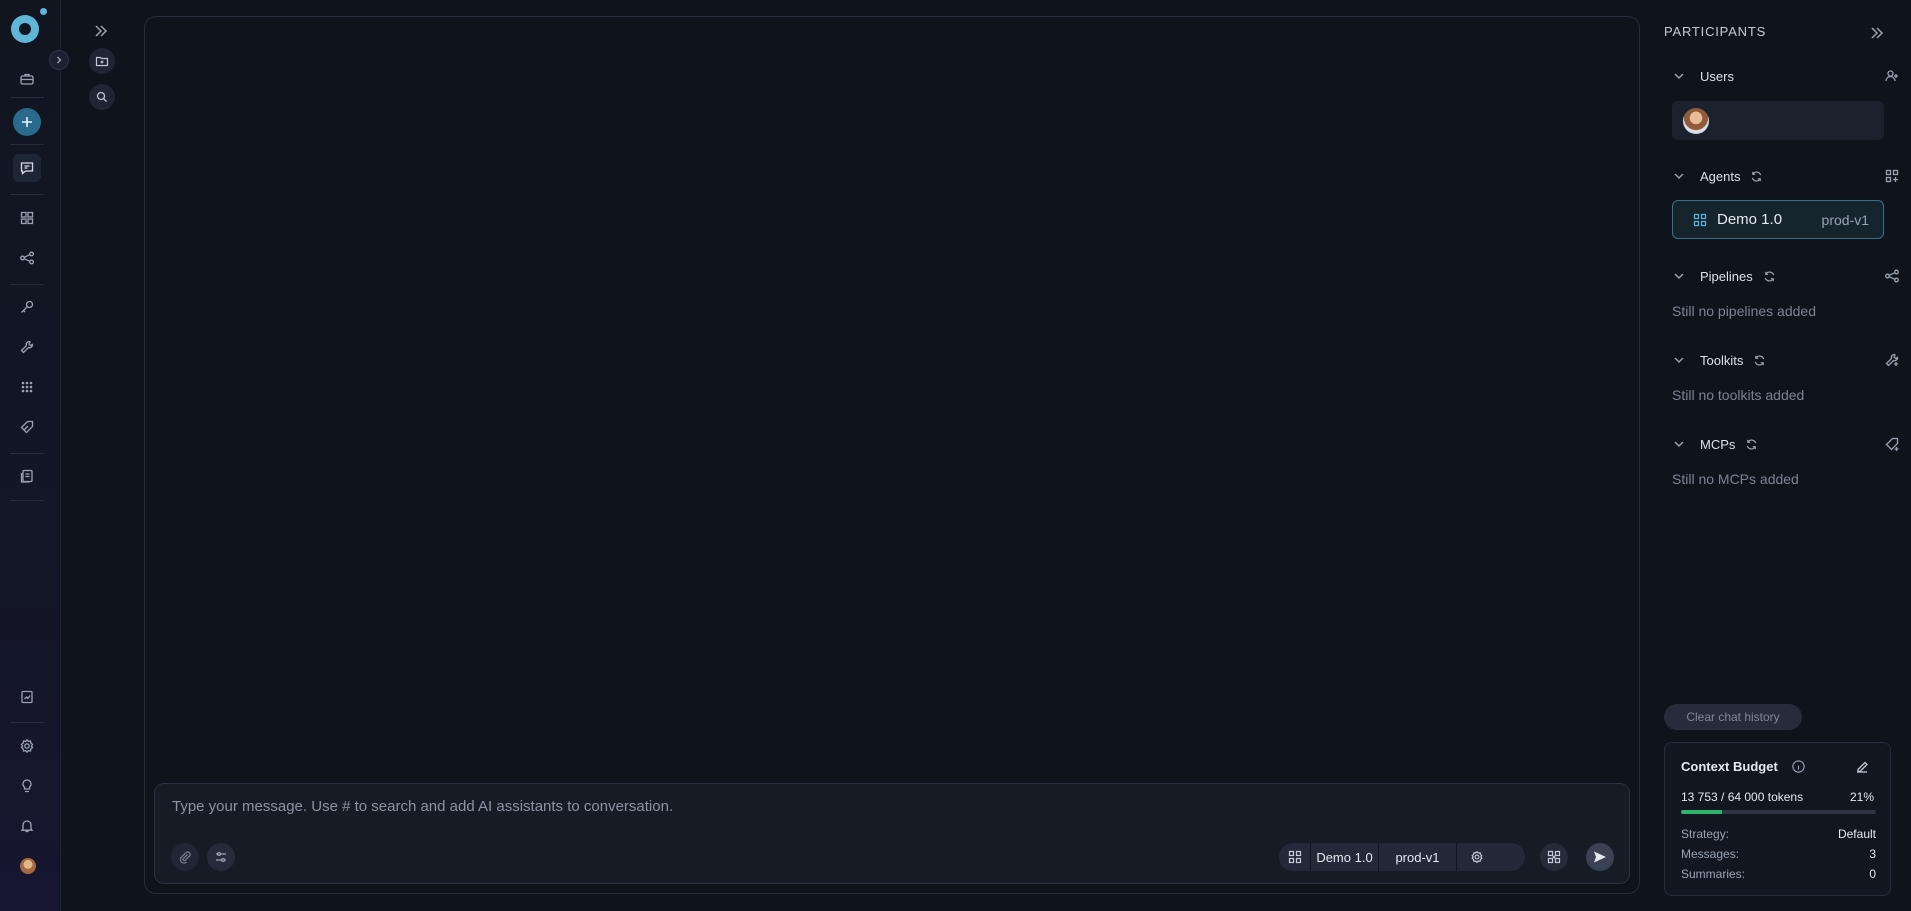 This screenshot has width=1911, height=911. Describe the element at coordinates (27, 218) in the screenshot. I see `apps-grid-icon` at that location.